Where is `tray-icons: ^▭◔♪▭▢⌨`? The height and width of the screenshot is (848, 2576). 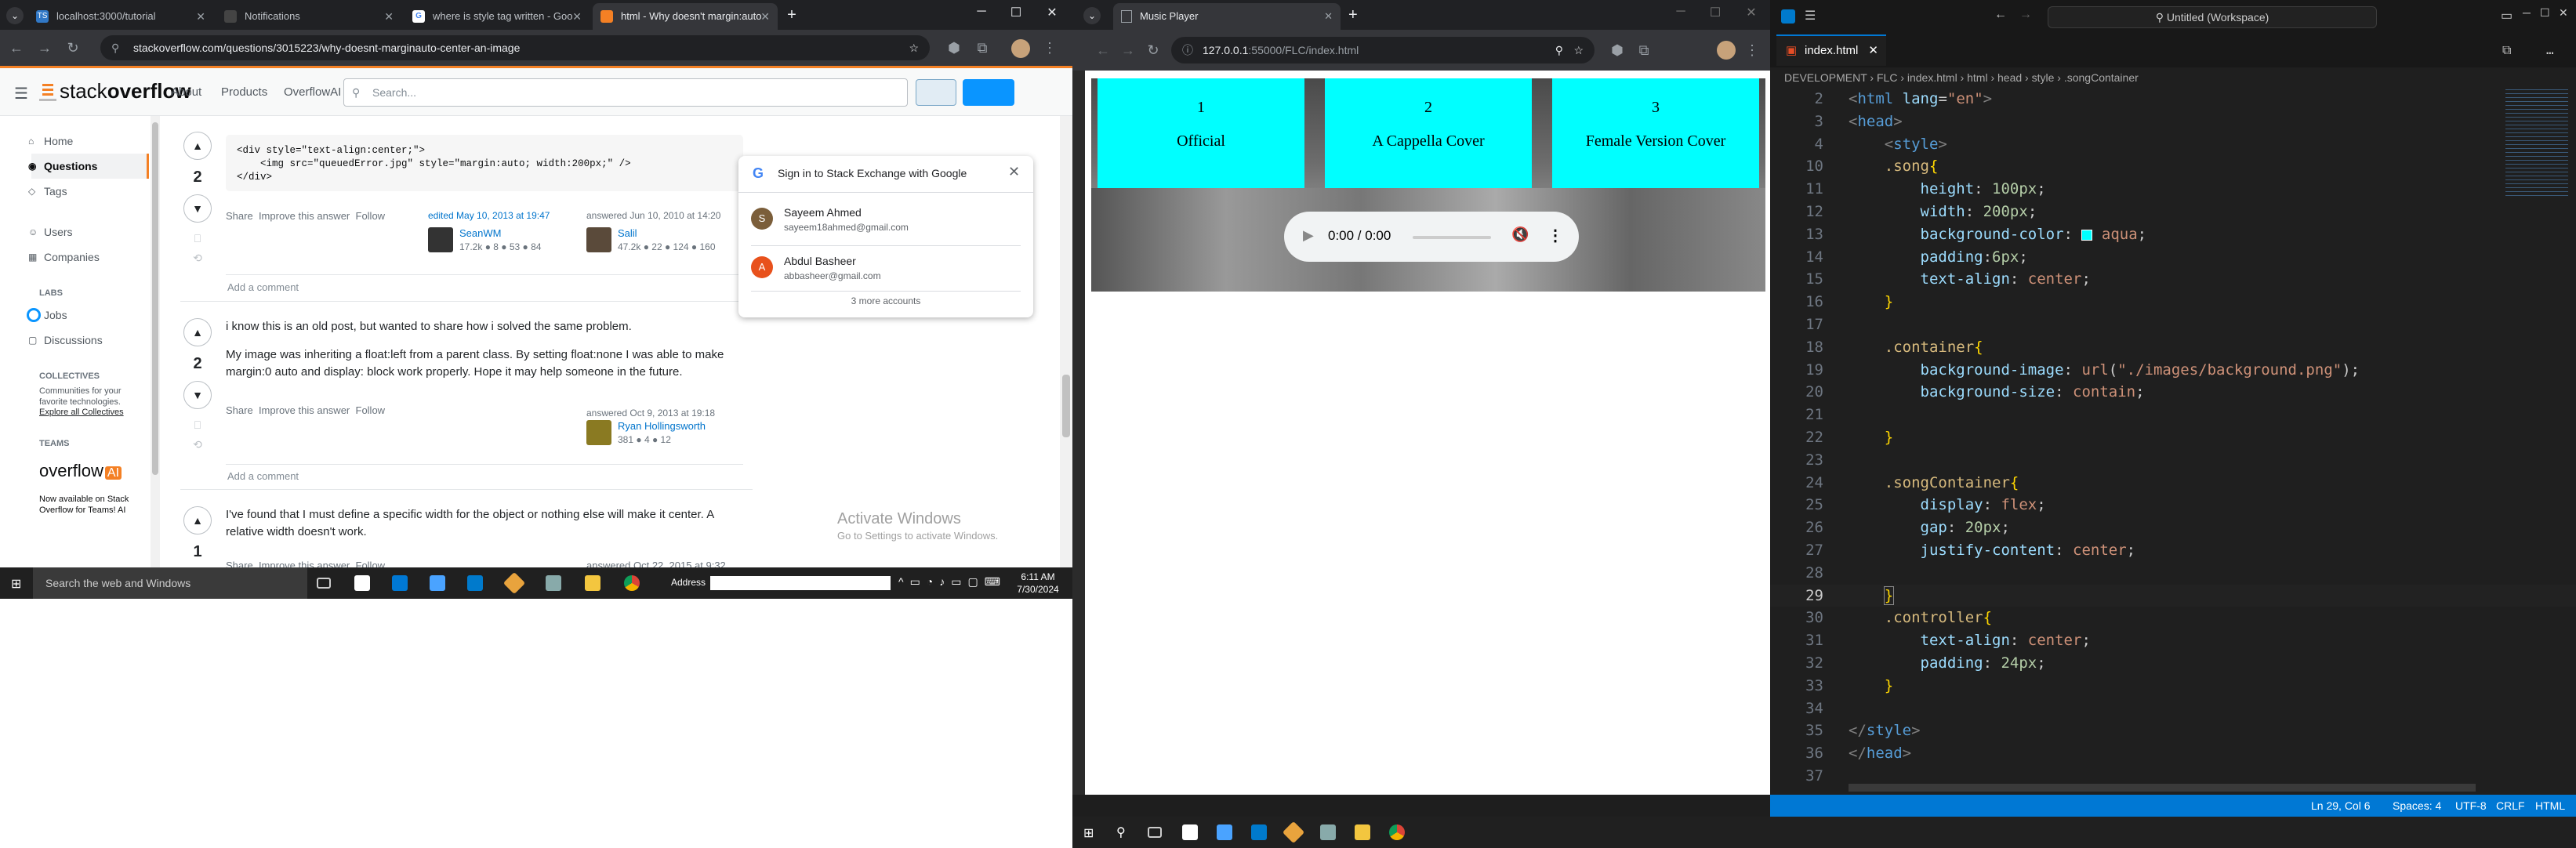 tray-icons: ^▭◔♪▭▢⌨ is located at coordinates (953, 582).